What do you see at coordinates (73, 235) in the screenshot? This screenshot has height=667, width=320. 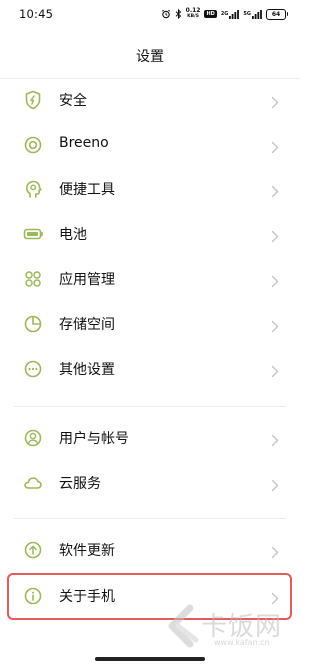 I see `menu-item-label: 电池` at bounding box center [73, 235].